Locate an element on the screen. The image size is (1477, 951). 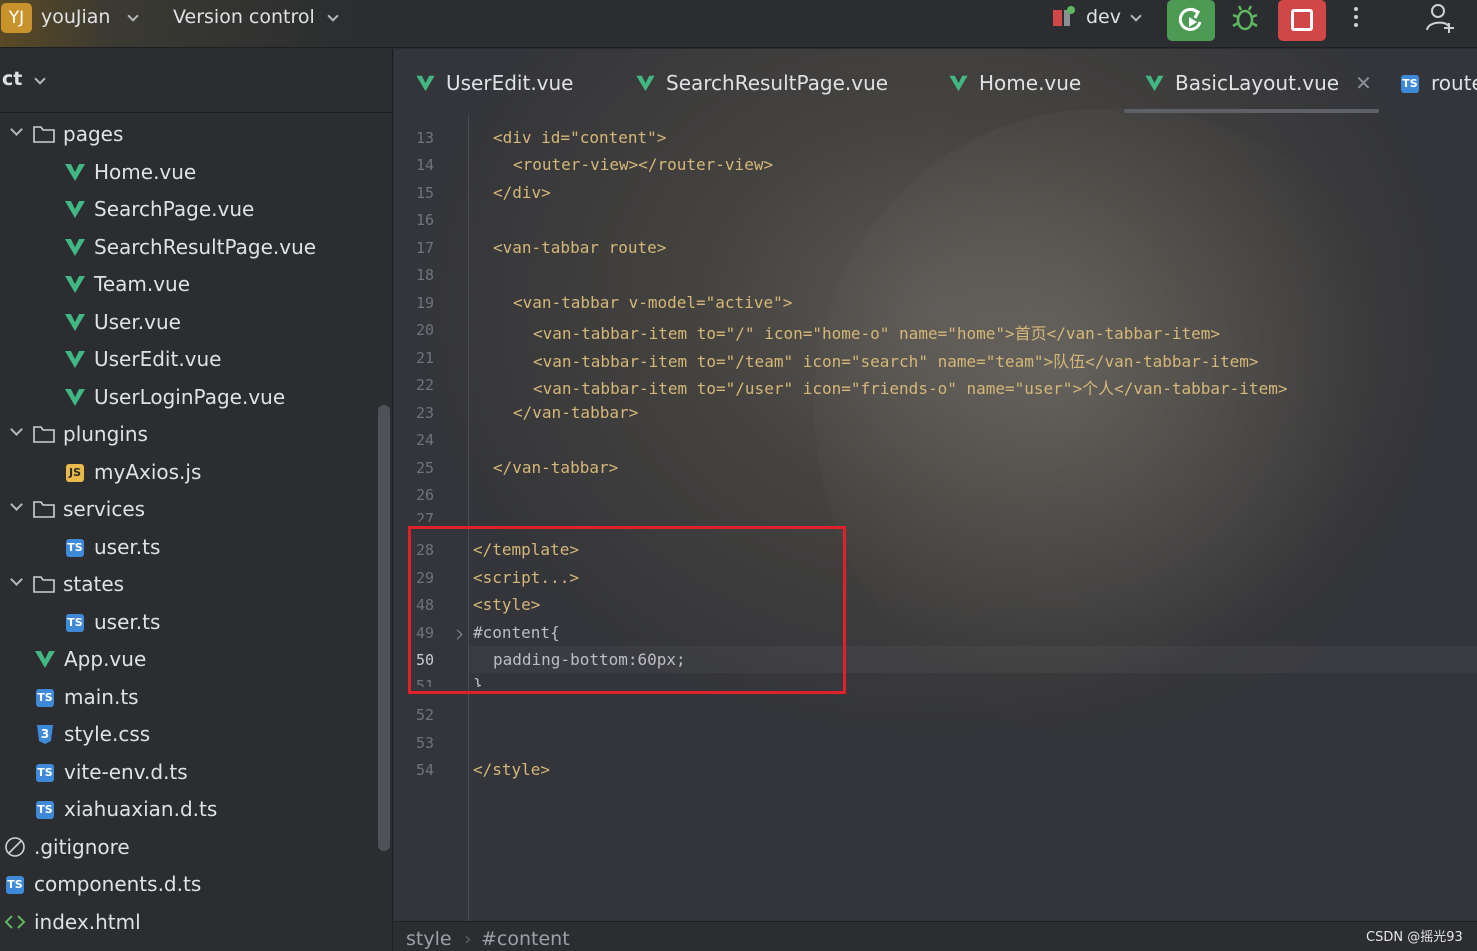
tab-useredit-vue: UserEdit.vue is located at coordinates (494, 83).